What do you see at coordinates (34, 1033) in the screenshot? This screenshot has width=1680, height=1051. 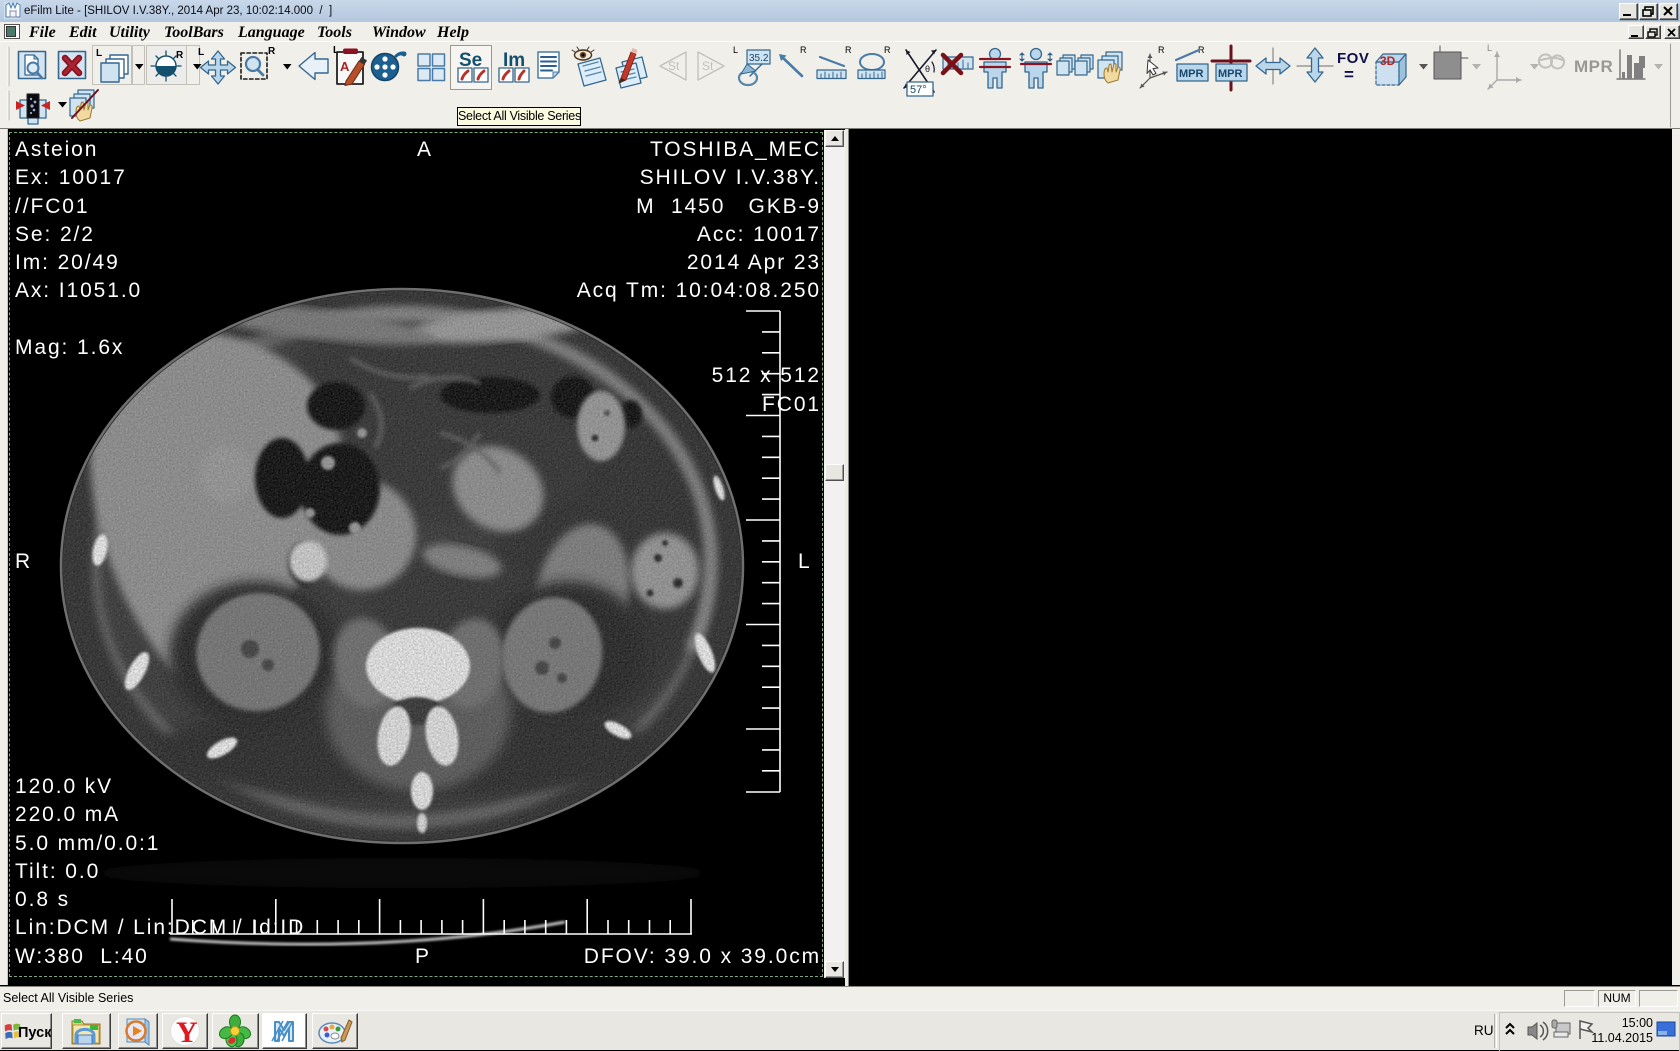 I see `svg-text: Пуск` at bounding box center [34, 1033].